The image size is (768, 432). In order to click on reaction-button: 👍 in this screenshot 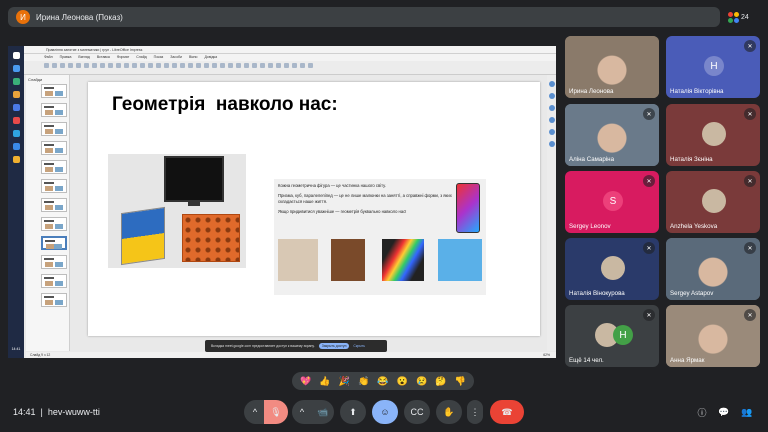, I will do `click(324, 381)`.